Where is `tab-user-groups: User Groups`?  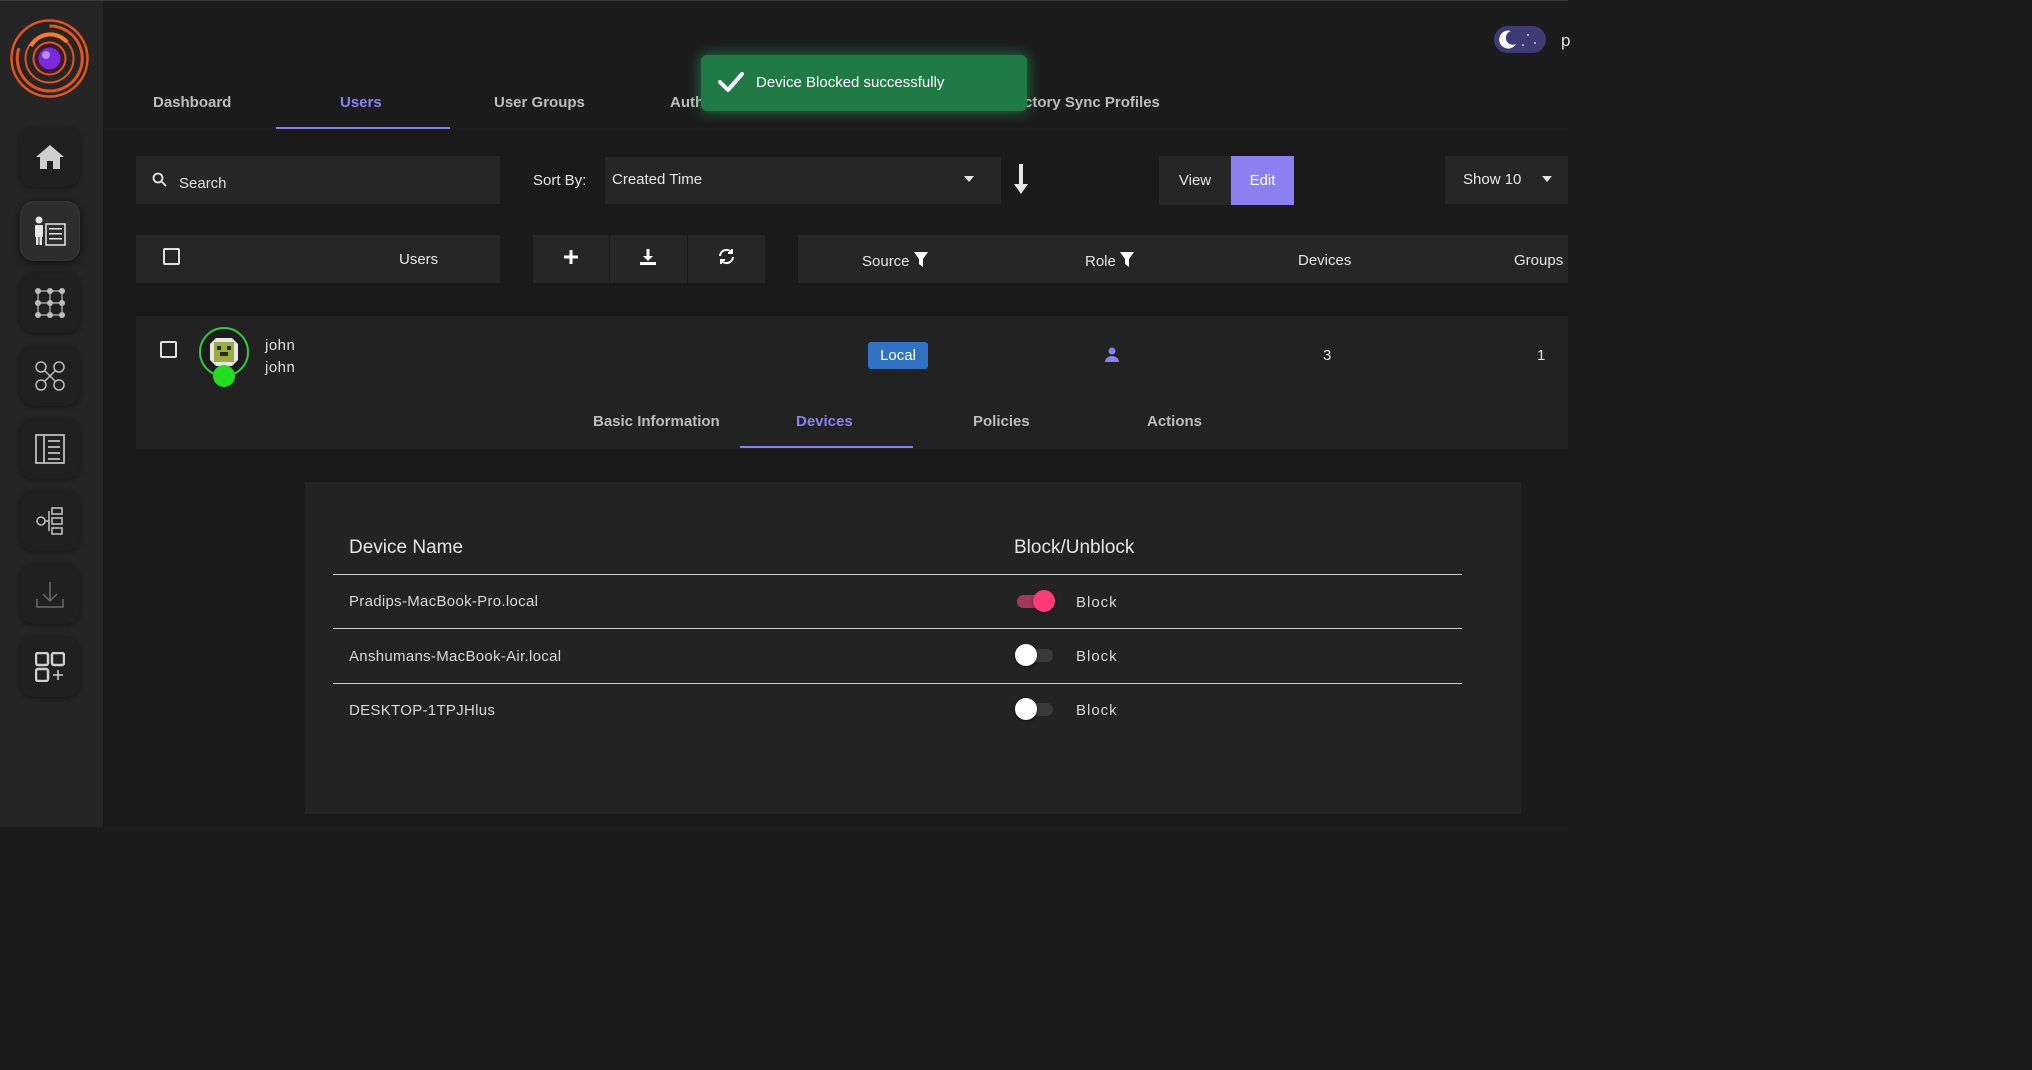 tab-user-groups: User Groups is located at coordinates (539, 102).